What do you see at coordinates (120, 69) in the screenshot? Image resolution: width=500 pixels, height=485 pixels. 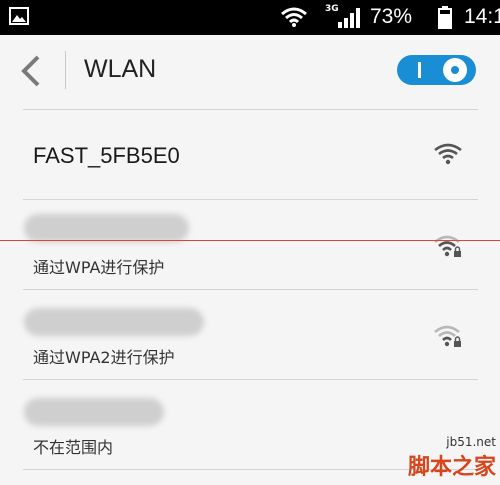 I see `page-title: WLAN` at bounding box center [120, 69].